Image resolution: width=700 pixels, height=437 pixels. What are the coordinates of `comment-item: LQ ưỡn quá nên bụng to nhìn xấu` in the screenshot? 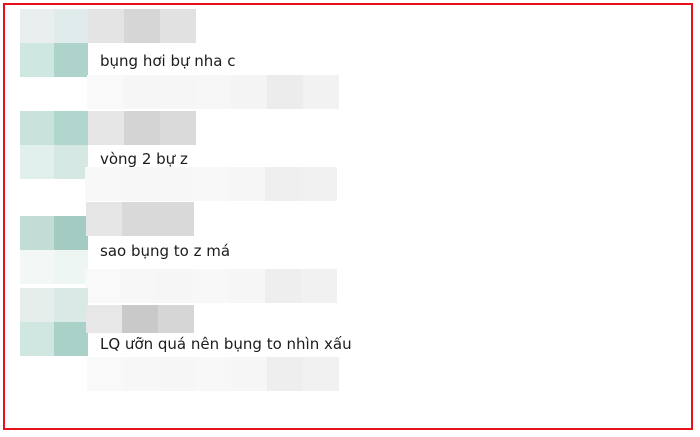 It's located at (200, 328).